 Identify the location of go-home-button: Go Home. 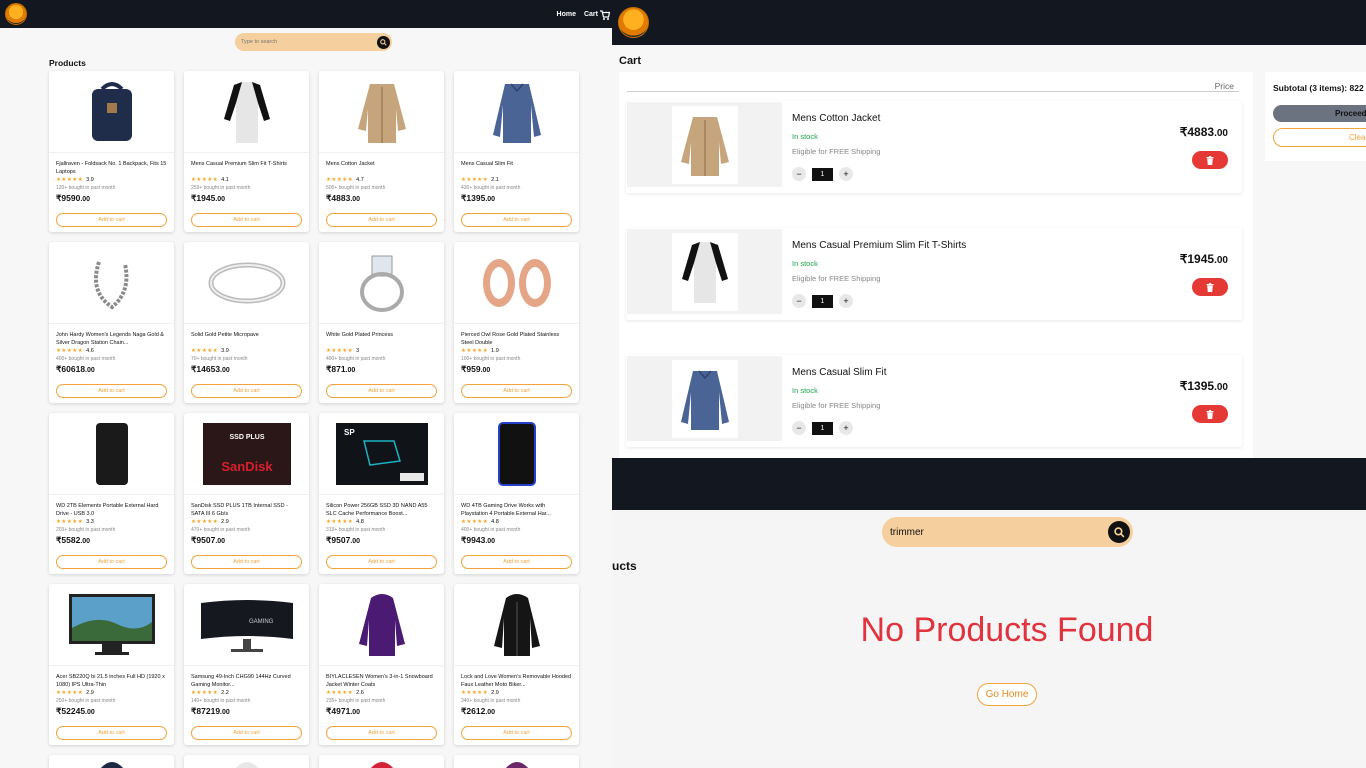
(1007, 694).